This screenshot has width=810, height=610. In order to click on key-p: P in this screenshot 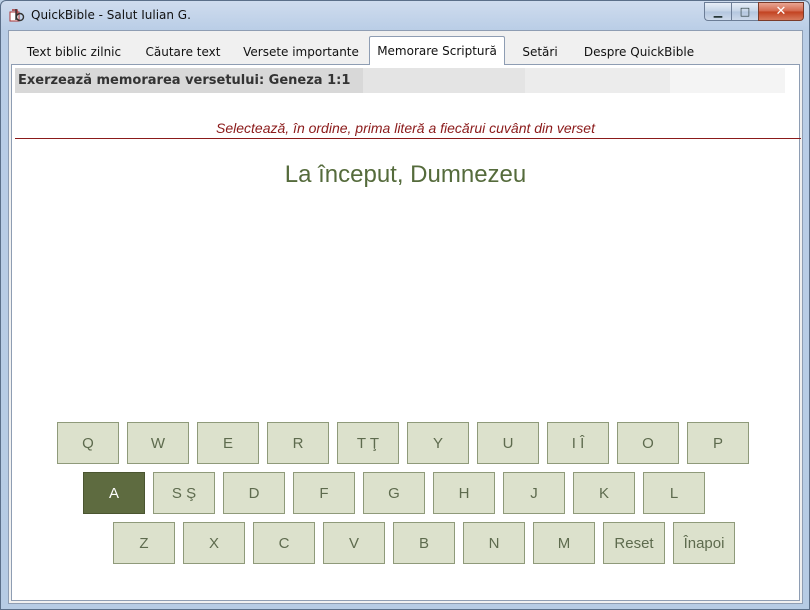, I will do `click(718, 443)`.